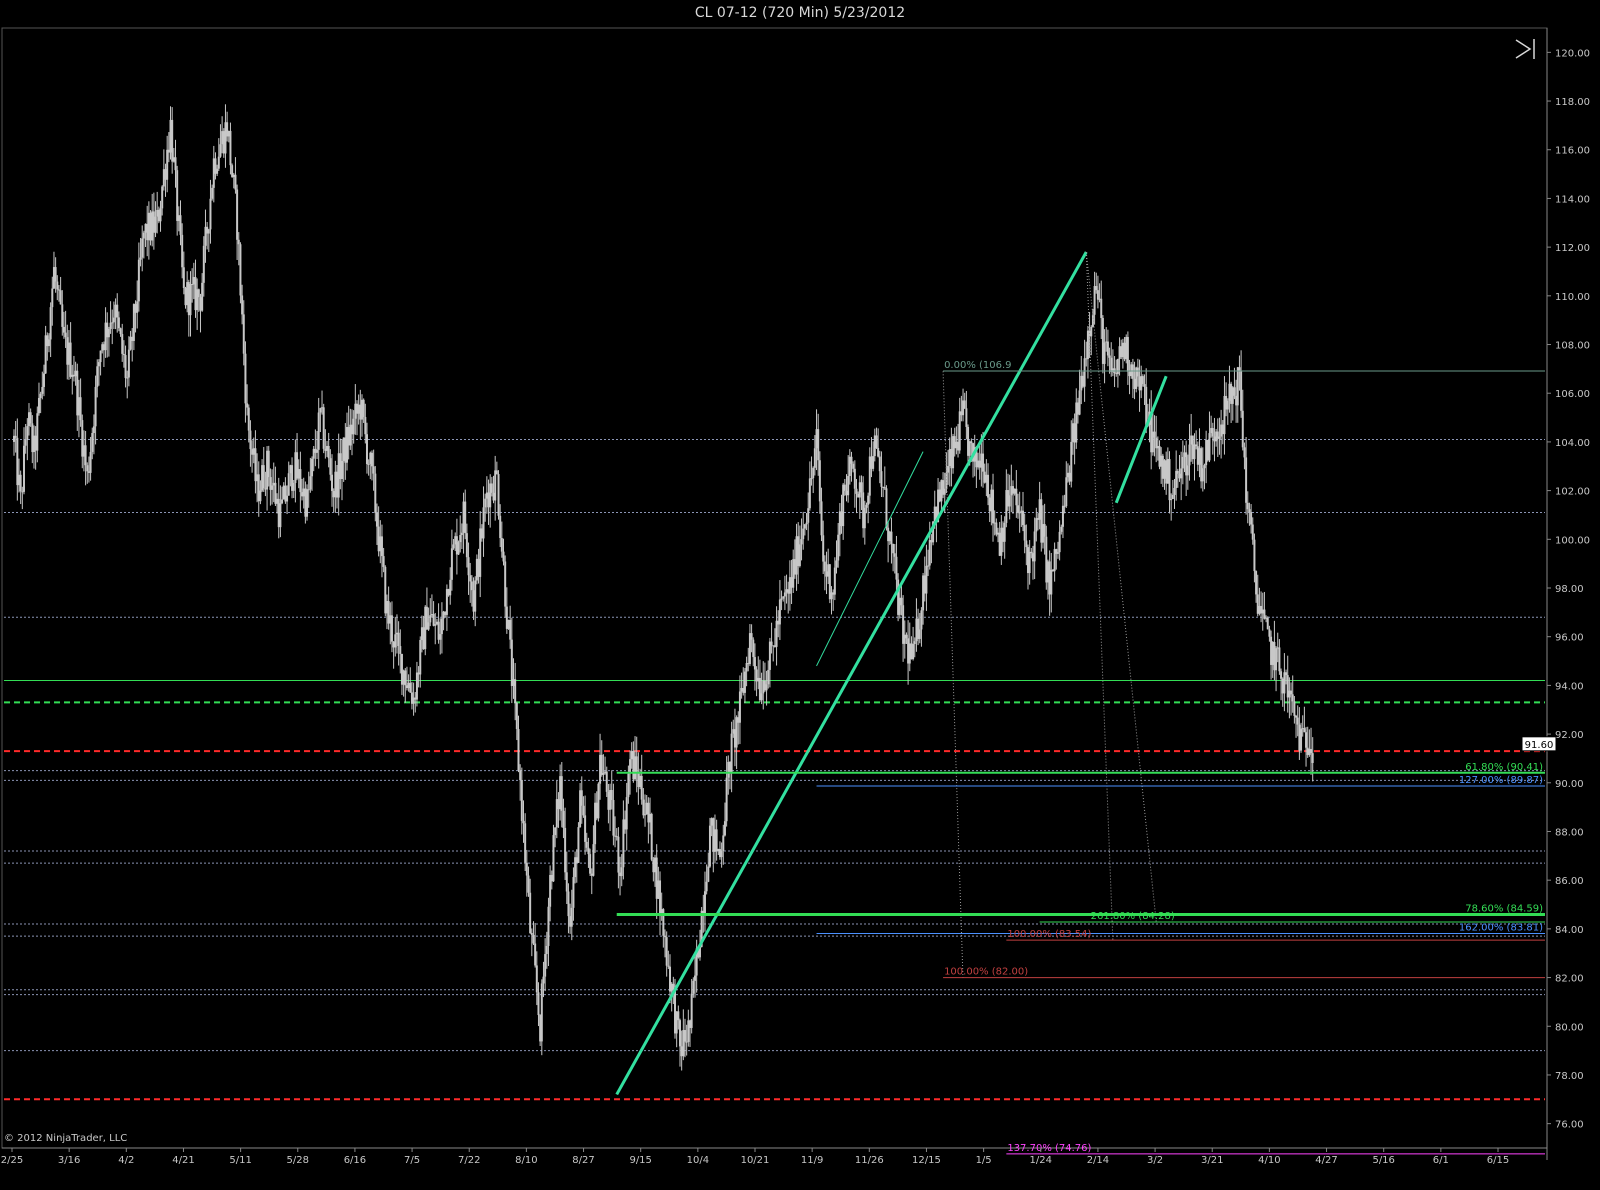 This screenshot has width=1600, height=1190. What do you see at coordinates (298, 1160) in the screenshot?
I see `x-tick-label: 5/28` at bounding box center [298, 1160].